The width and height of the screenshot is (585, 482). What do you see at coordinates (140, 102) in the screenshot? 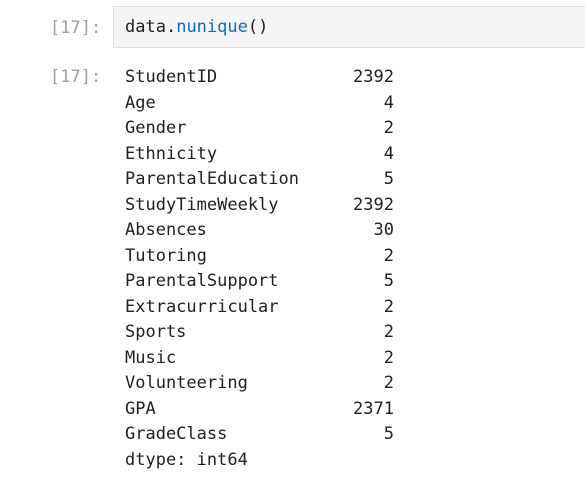
I see `series-index-label: Age` at bounding box center [140, 102].